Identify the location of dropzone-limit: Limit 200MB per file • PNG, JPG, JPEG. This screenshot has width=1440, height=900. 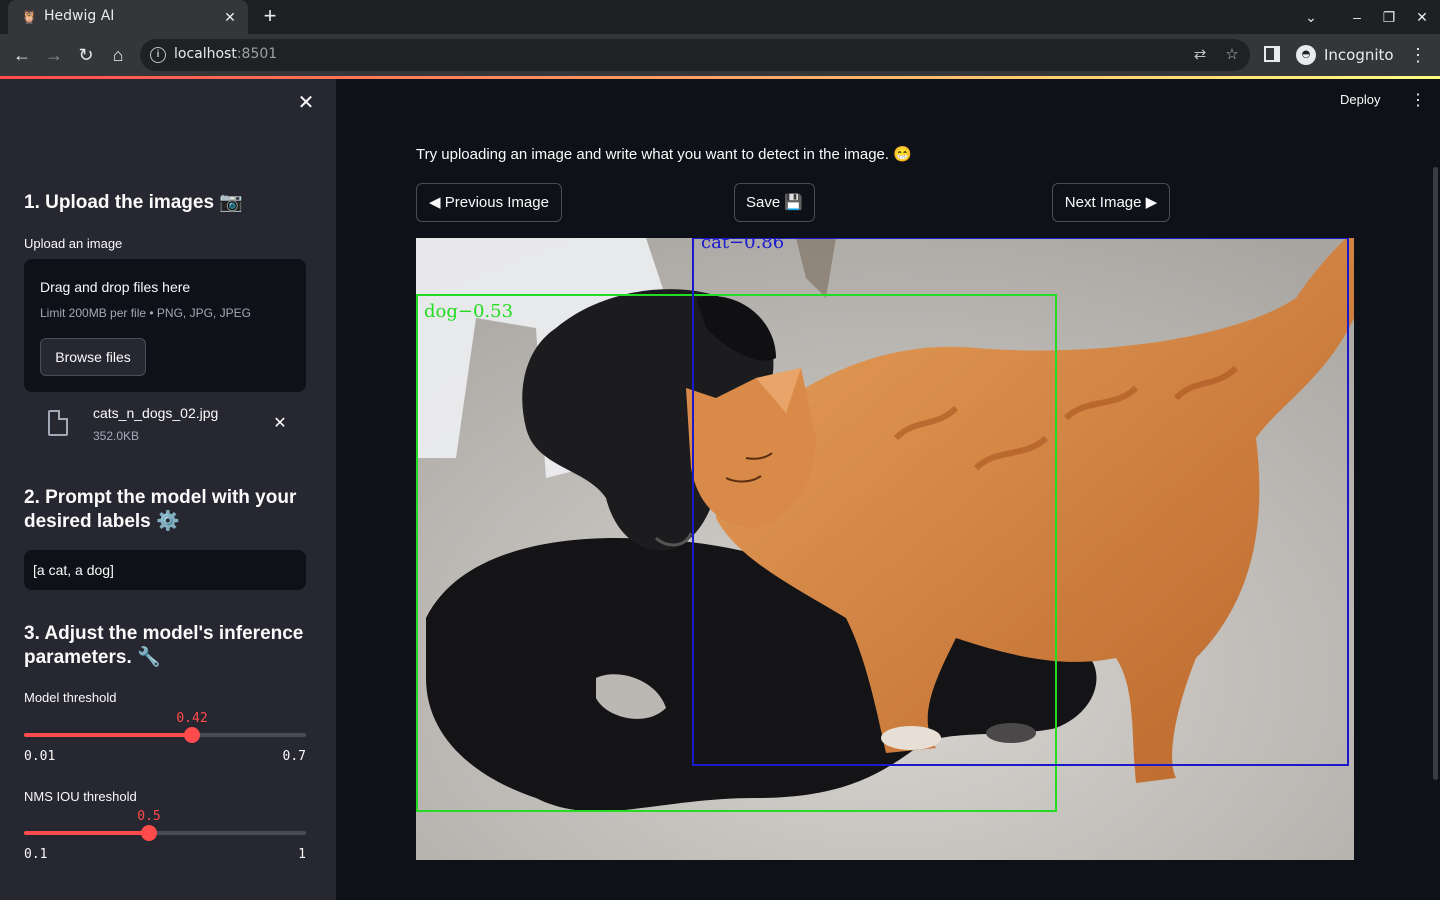
(145, 313).